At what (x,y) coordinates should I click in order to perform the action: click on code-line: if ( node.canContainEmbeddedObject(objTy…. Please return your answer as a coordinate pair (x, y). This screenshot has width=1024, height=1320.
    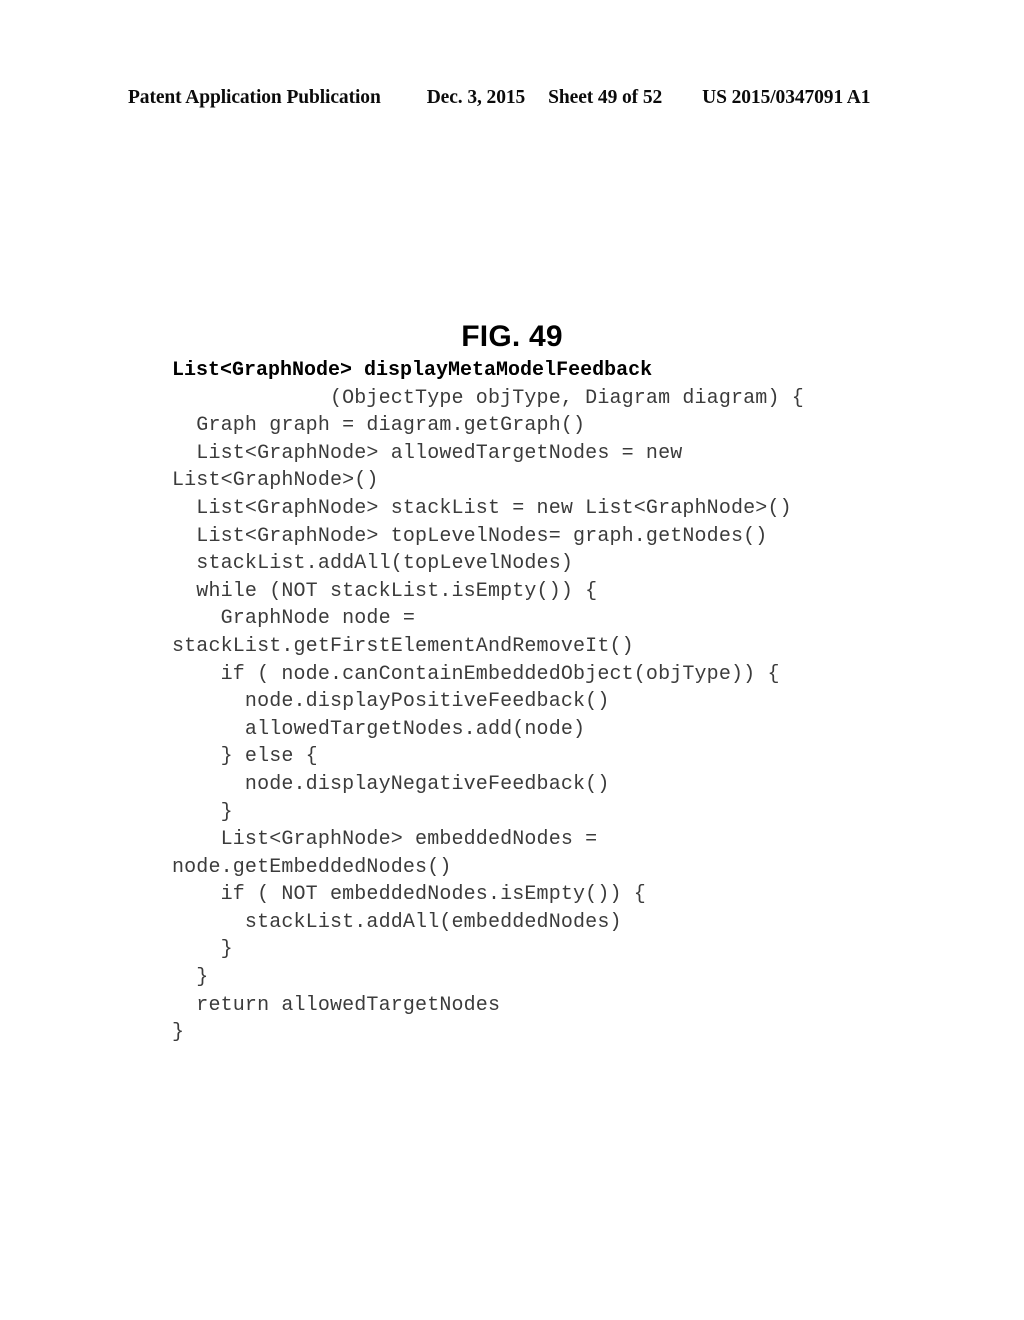
    Looking at the image, I should click on (476, 674).